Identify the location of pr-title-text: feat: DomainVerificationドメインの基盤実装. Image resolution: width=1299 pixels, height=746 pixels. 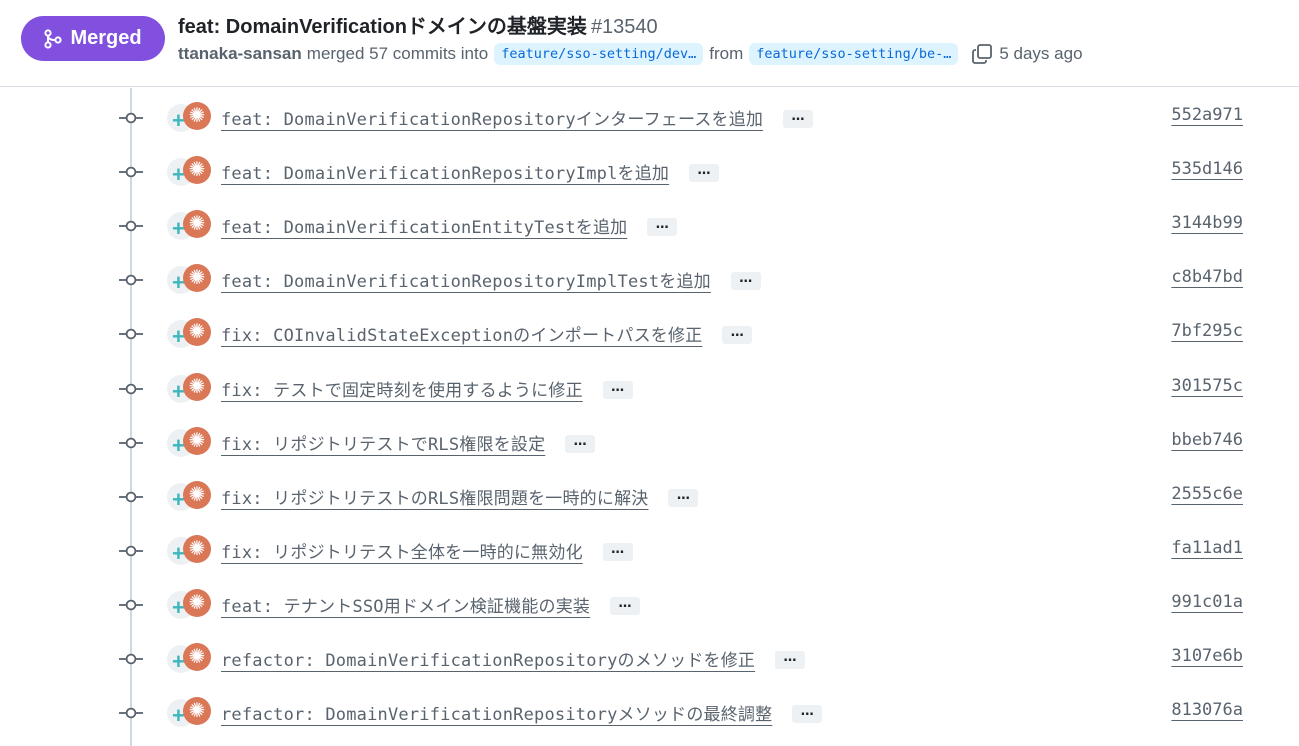
(382, 27).